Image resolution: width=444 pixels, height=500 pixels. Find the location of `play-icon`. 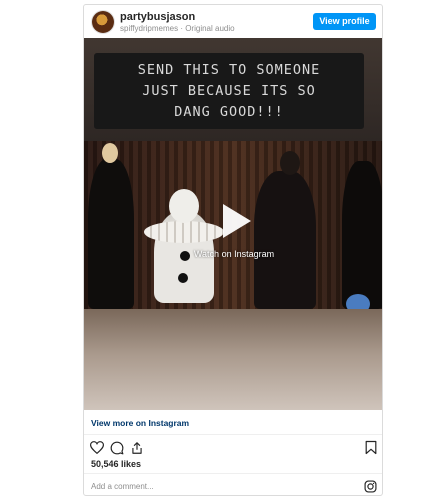

play-icon is located at coordinates (234, 221).